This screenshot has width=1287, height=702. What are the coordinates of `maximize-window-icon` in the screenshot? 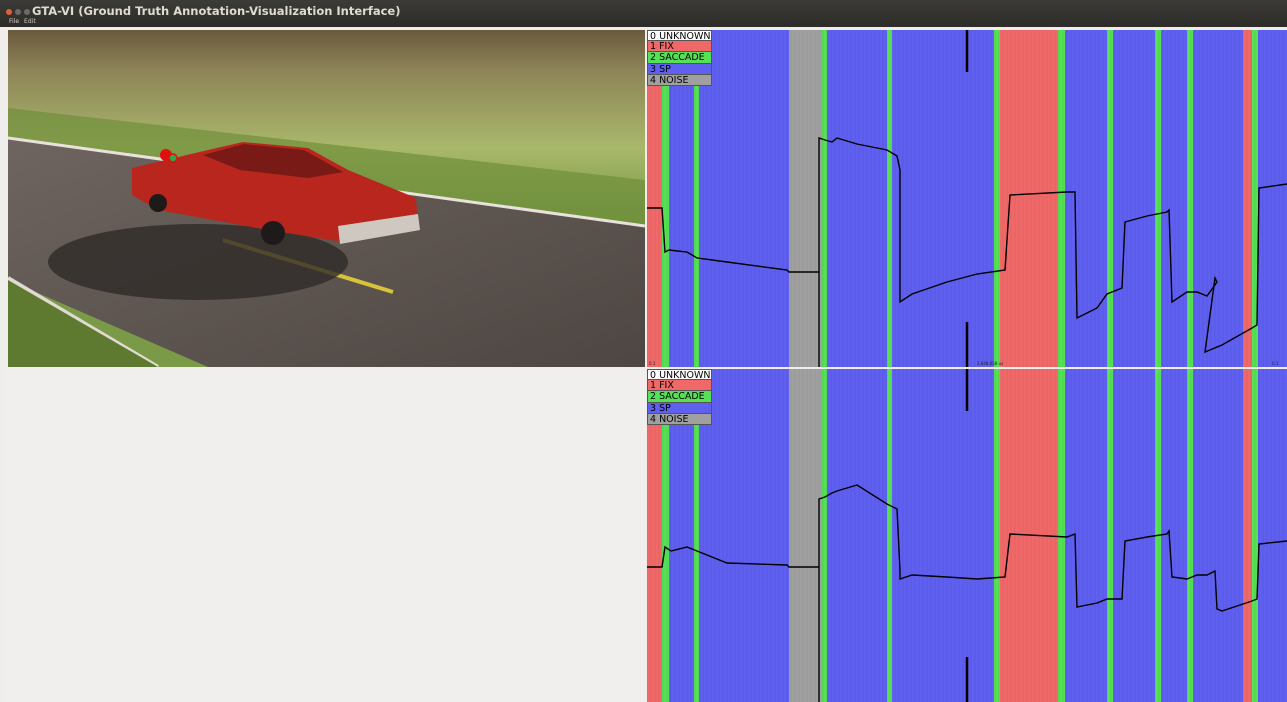 It's located at (27, 12).